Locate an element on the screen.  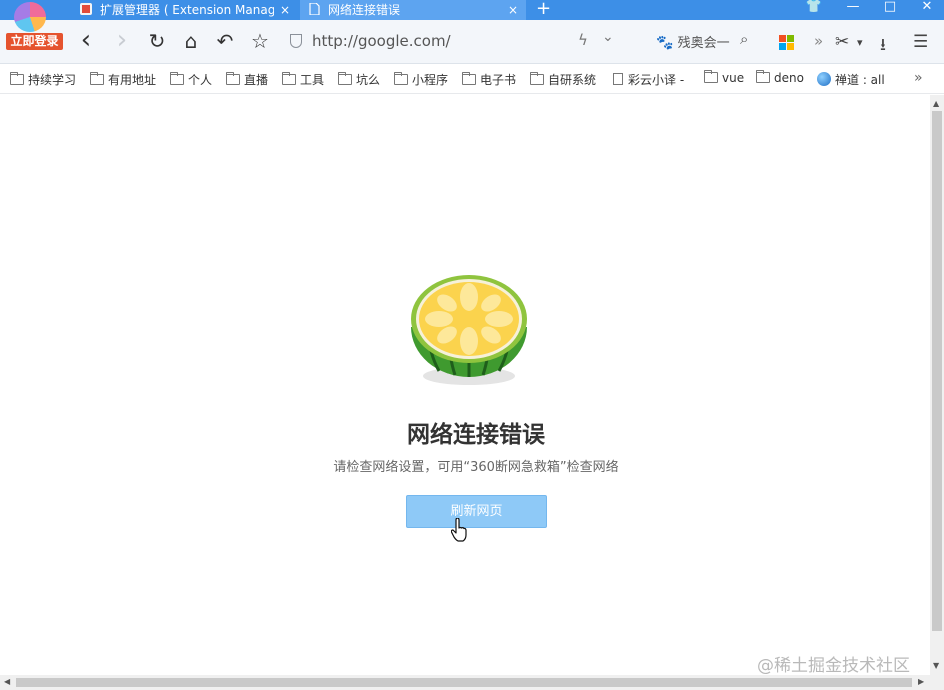
scroll-down-icon: ▼ is located at coordinates (936, 665).